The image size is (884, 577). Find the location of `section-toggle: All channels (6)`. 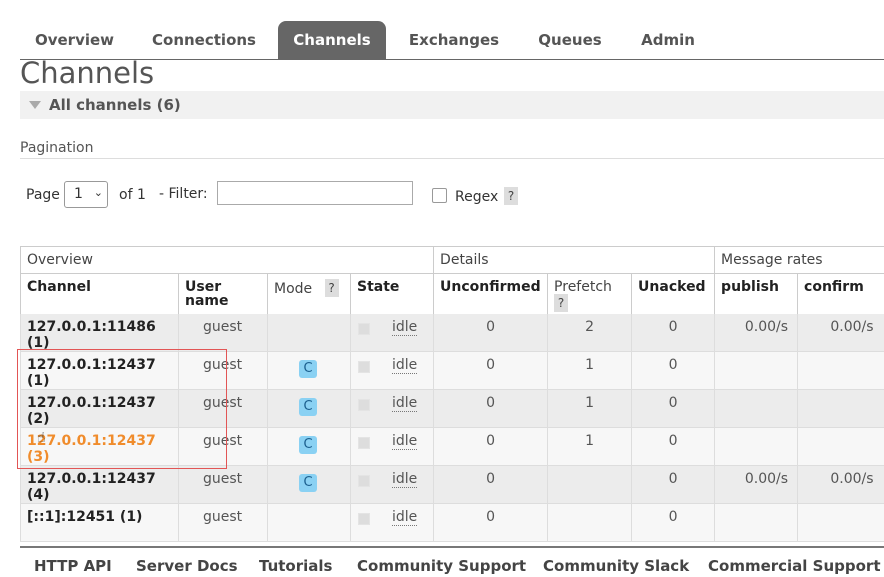

section-toggle: All channels (6) is located at coordinates (452, 105).